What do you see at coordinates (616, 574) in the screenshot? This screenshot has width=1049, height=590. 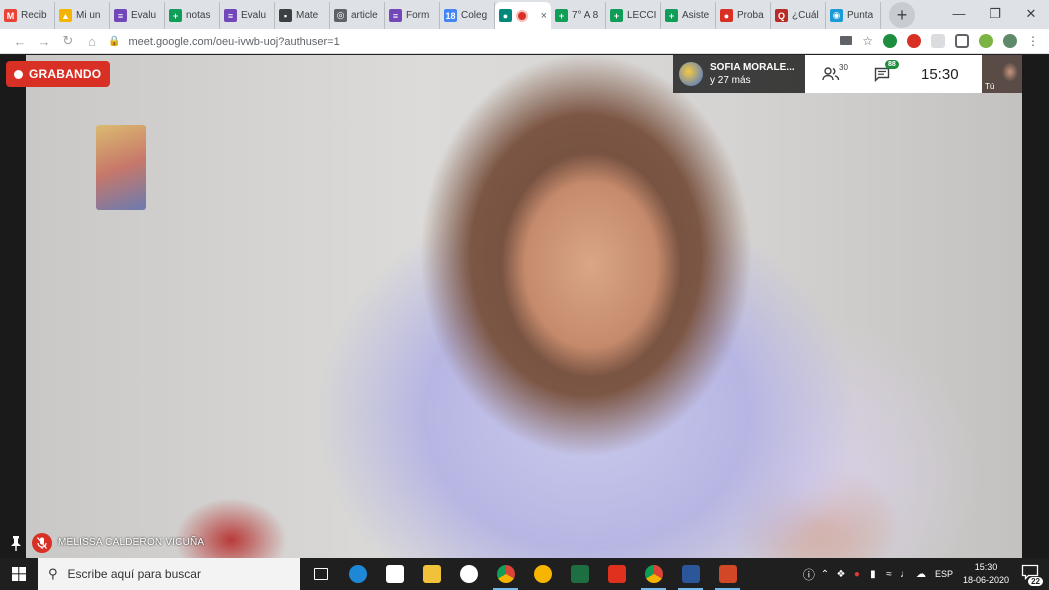 I see `taskbar-app-acrobat` at bounding box center [616, 574].